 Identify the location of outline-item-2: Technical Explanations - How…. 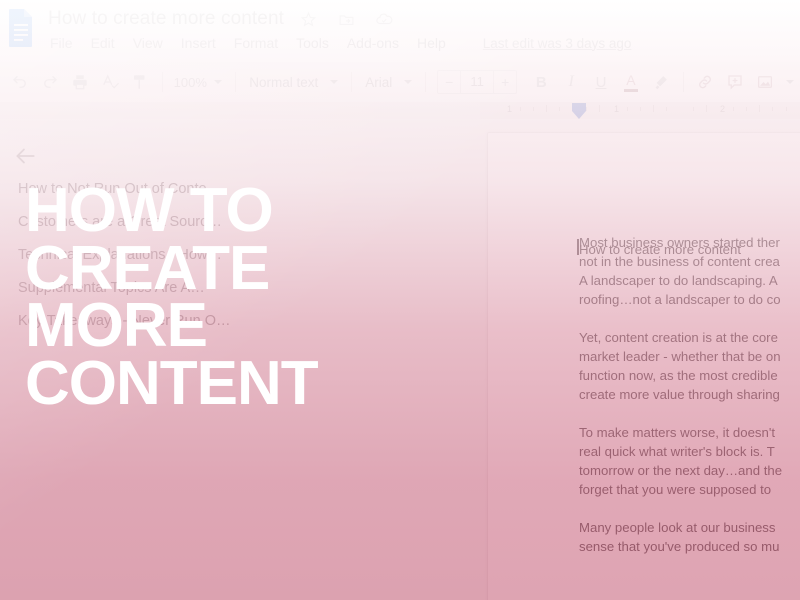
(143, 255).